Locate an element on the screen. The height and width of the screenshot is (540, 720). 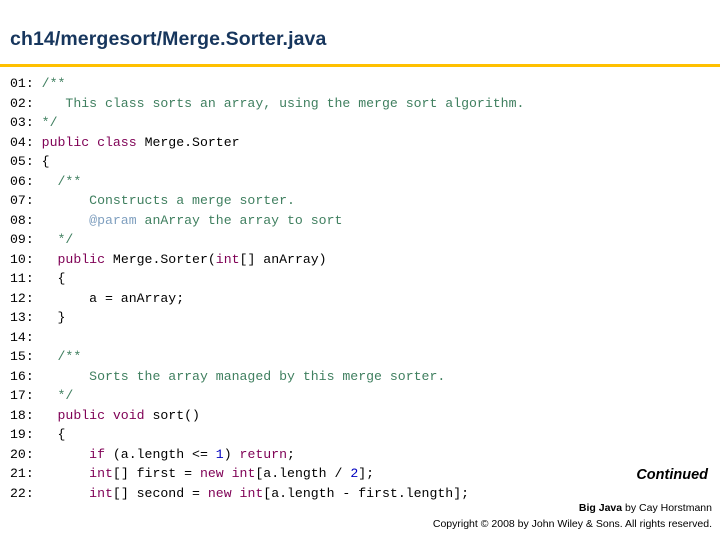
line-number: 17: is located at coordinates (22, 395).